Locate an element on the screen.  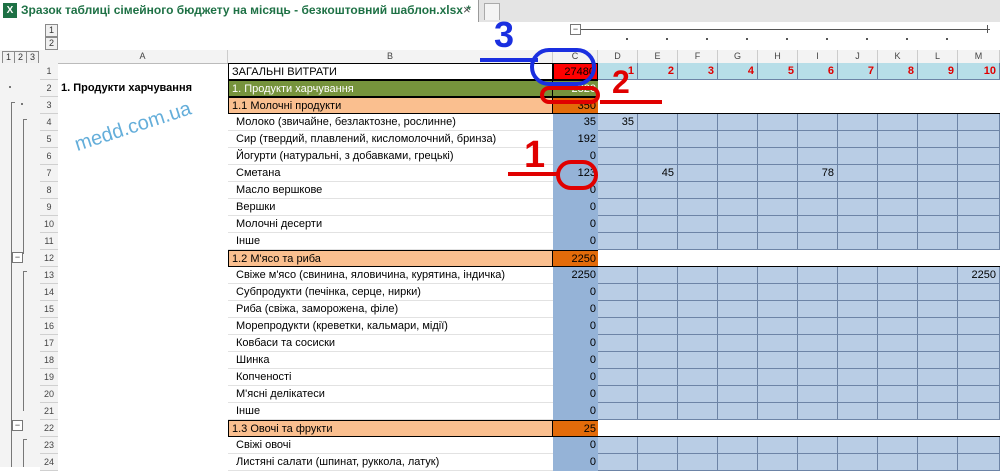
expense-item-cell: Вершки is located at coordinates (390, 207).